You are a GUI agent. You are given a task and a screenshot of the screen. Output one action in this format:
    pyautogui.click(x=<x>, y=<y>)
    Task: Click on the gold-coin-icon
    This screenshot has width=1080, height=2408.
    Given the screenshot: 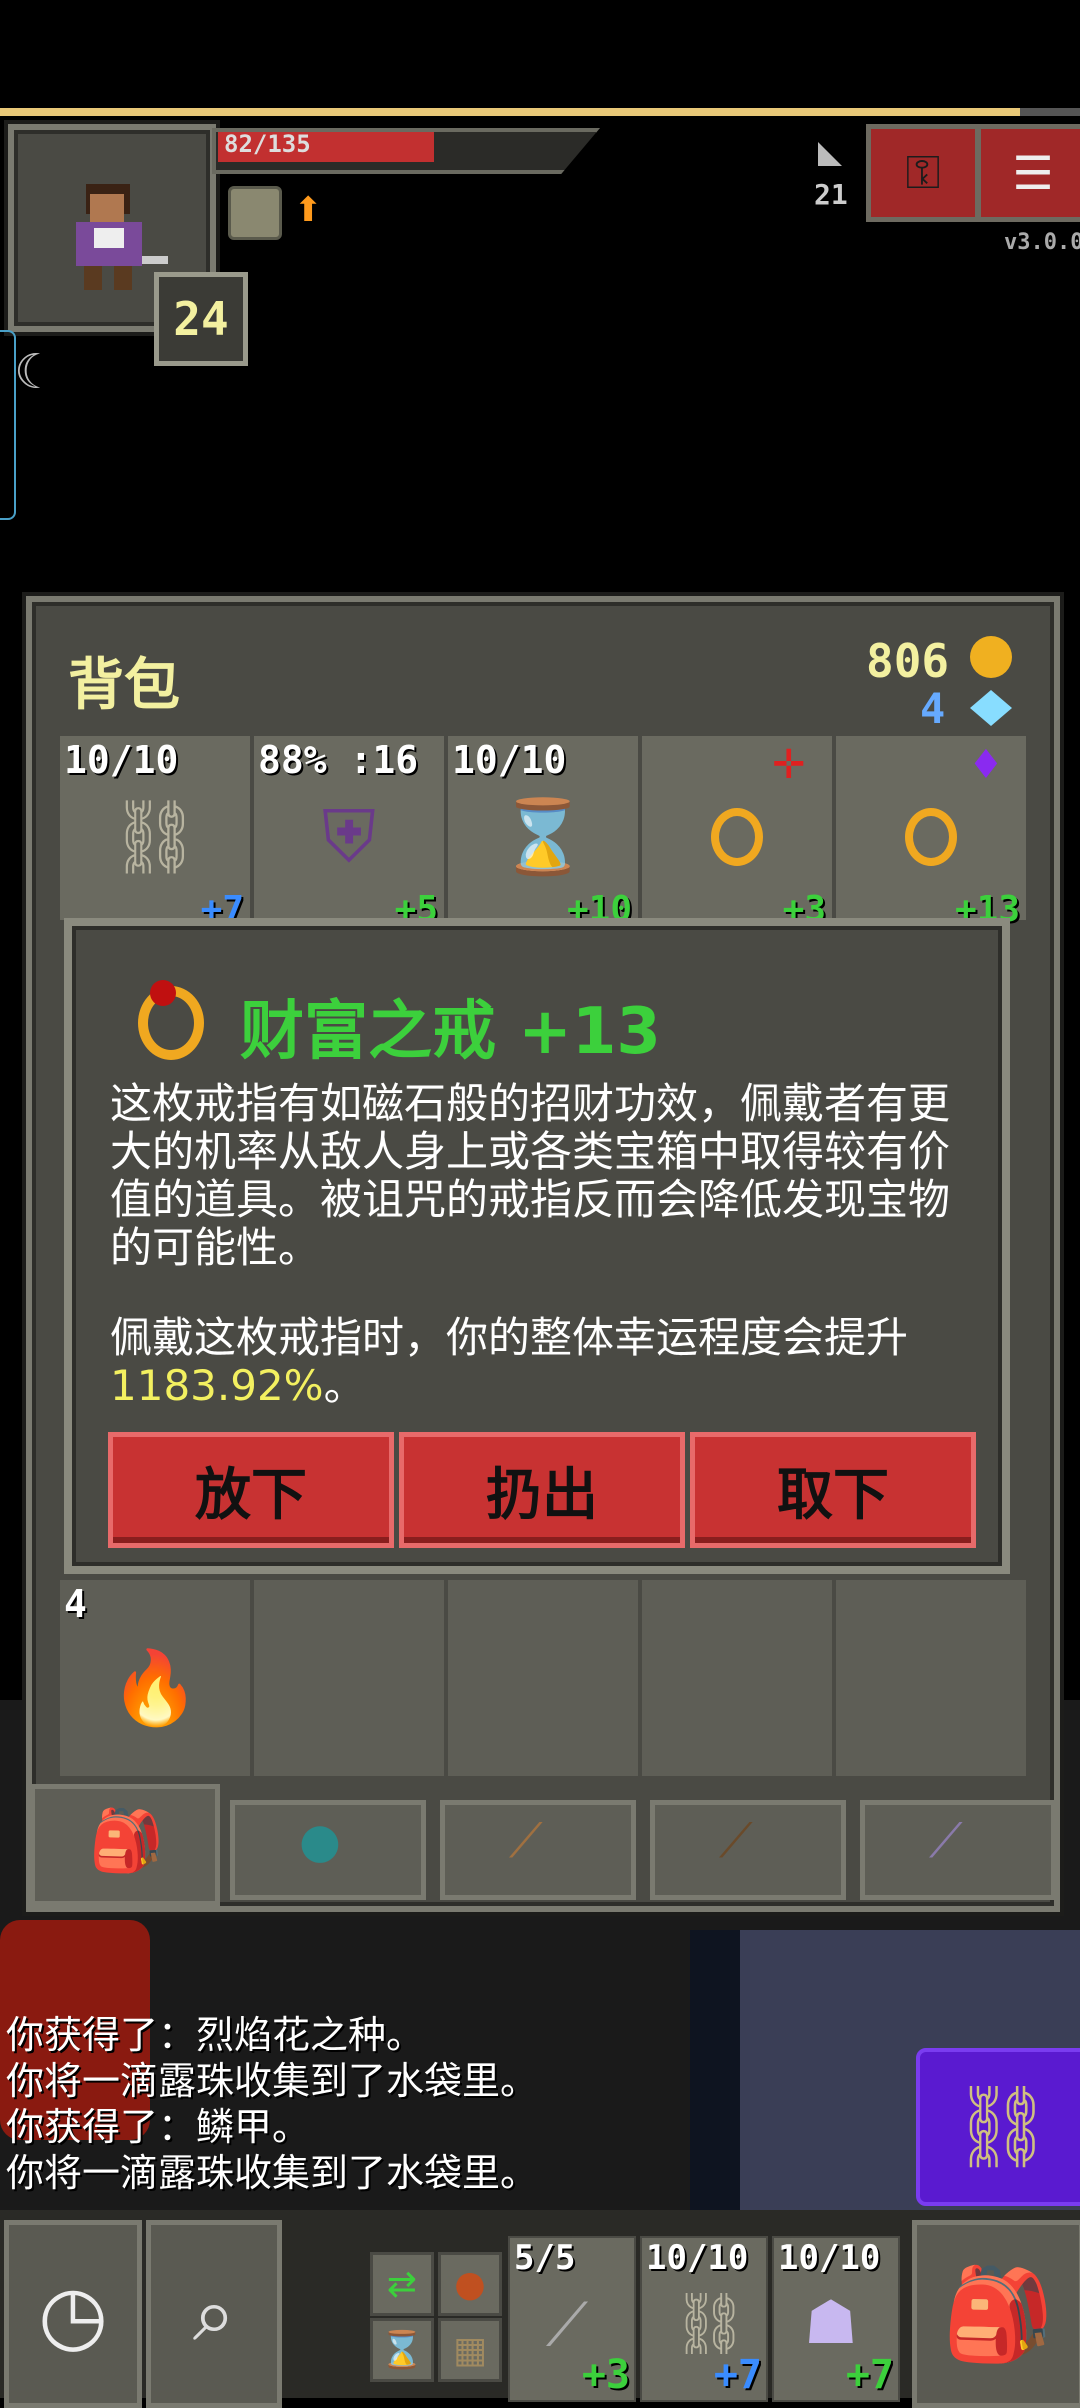 What is the action you would take?
    pyautogui.click(x=991, y=657)
    